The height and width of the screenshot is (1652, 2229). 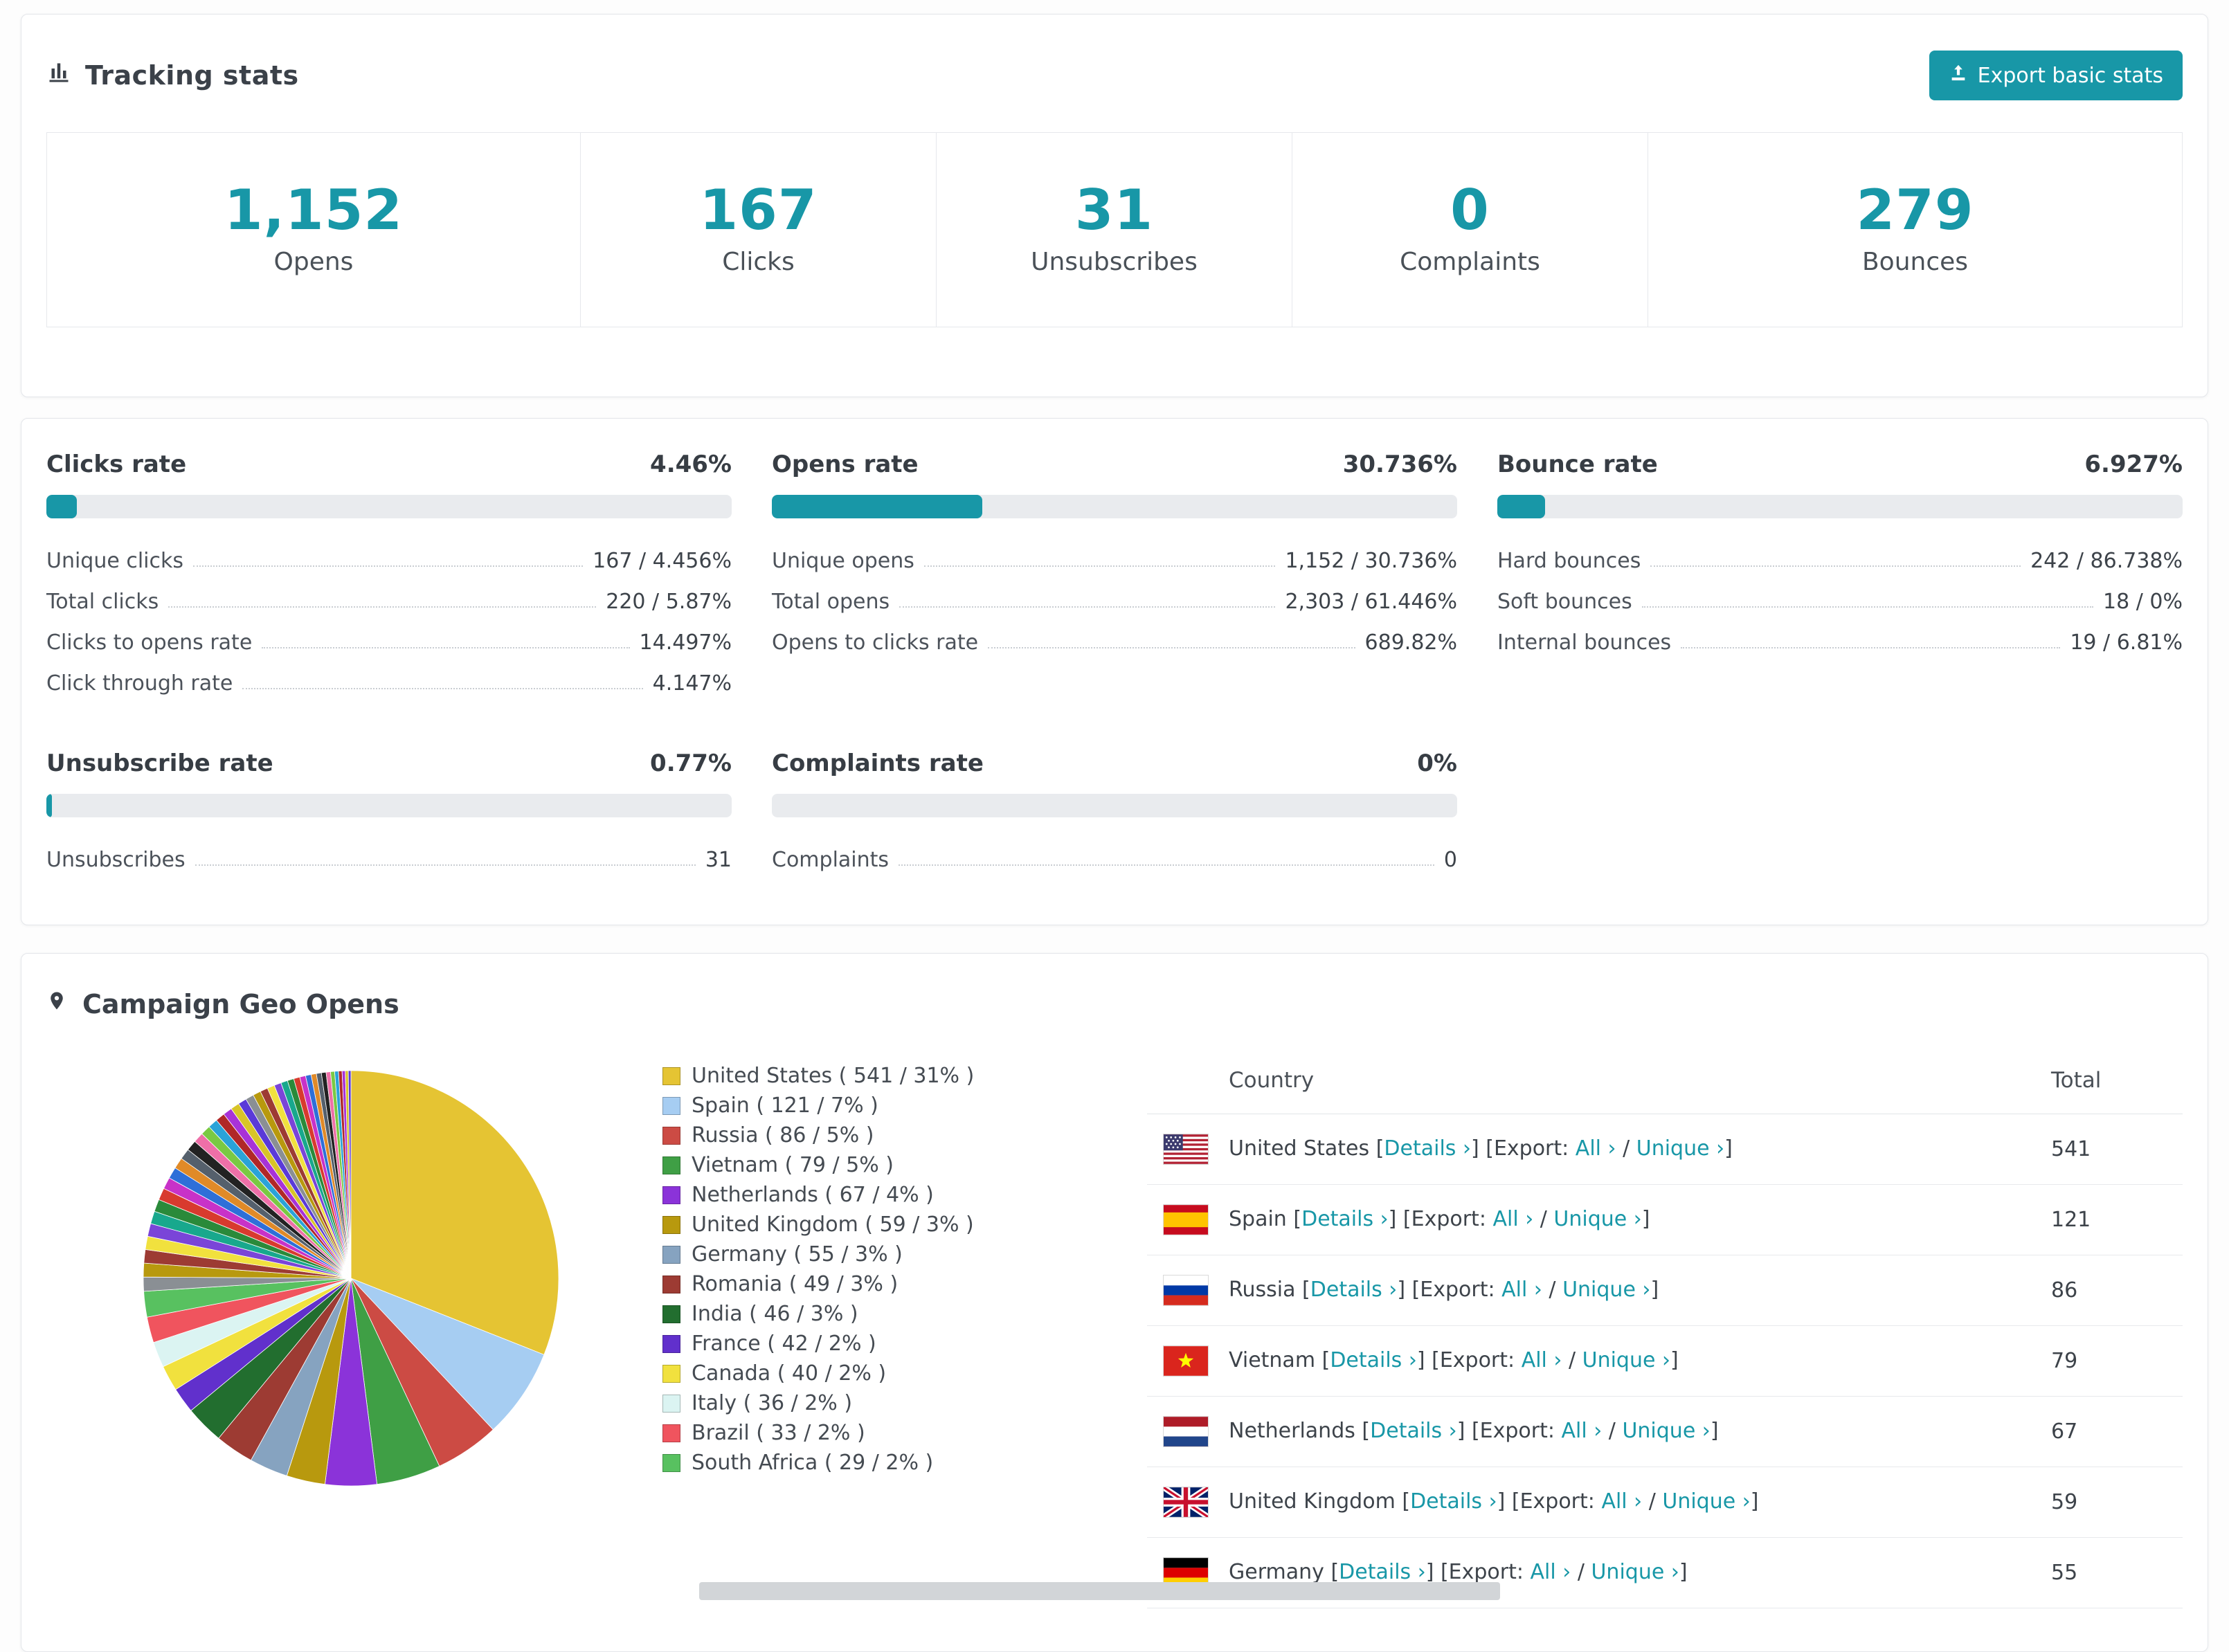 What do you see at coordinates (2106, 560) in the screenshot?
I see `rate-stat-value: 242 / 86.738%` at bounding box center [2106, 560].